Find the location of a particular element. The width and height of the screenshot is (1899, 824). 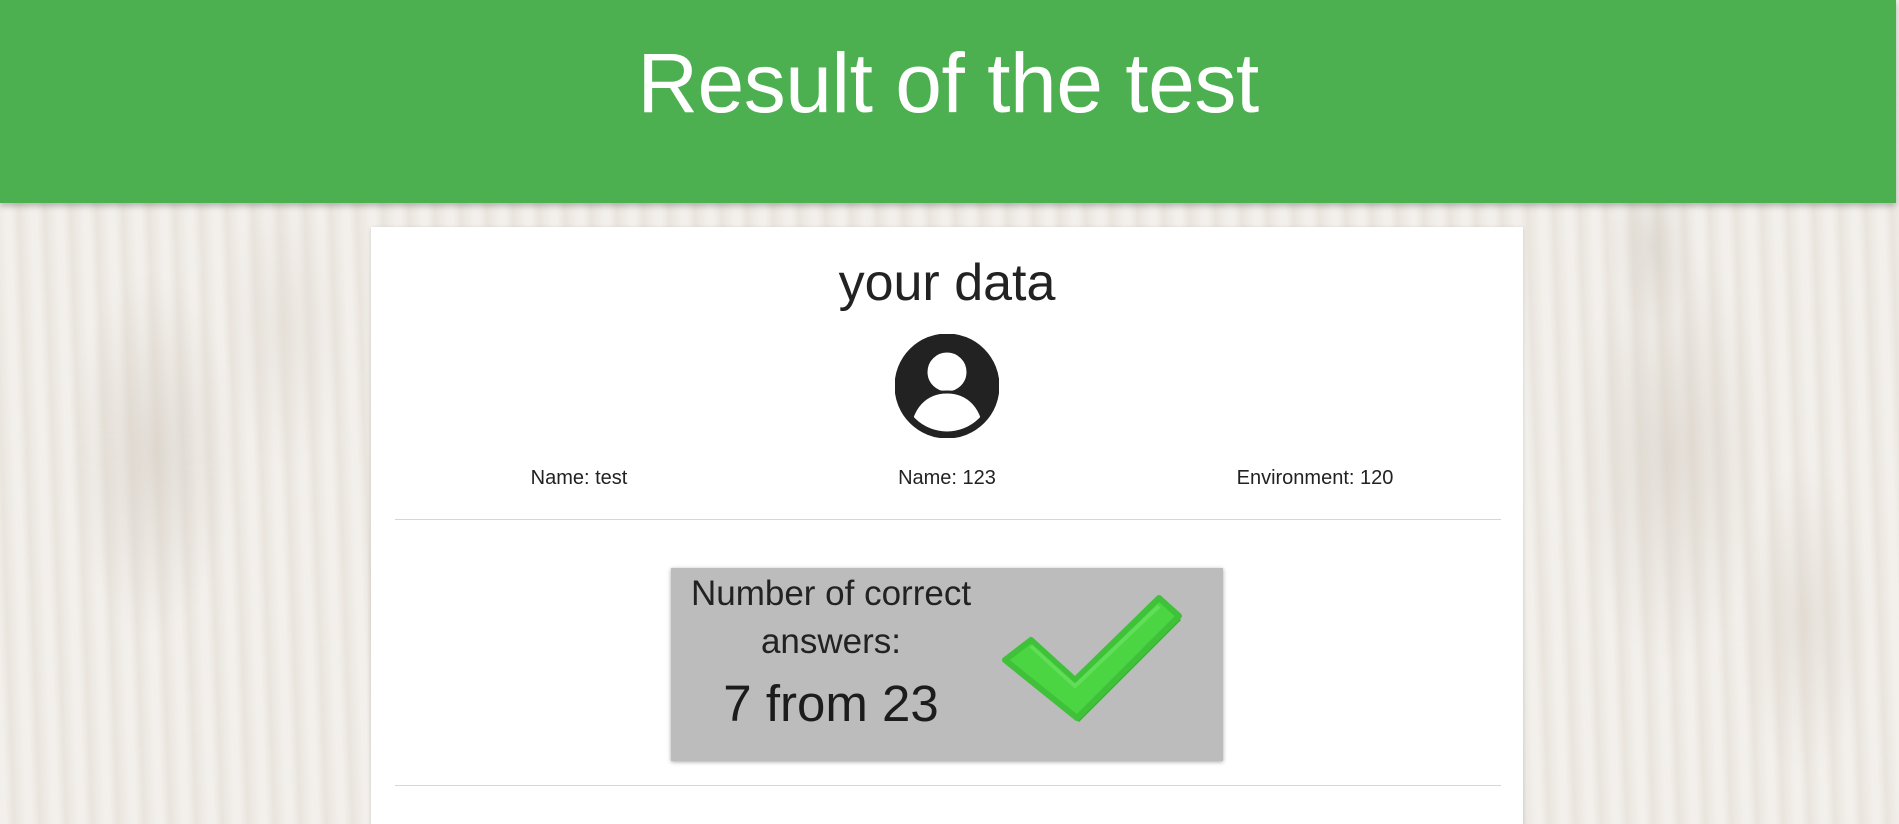

section-title: your data is located at coordinates (947, 283).